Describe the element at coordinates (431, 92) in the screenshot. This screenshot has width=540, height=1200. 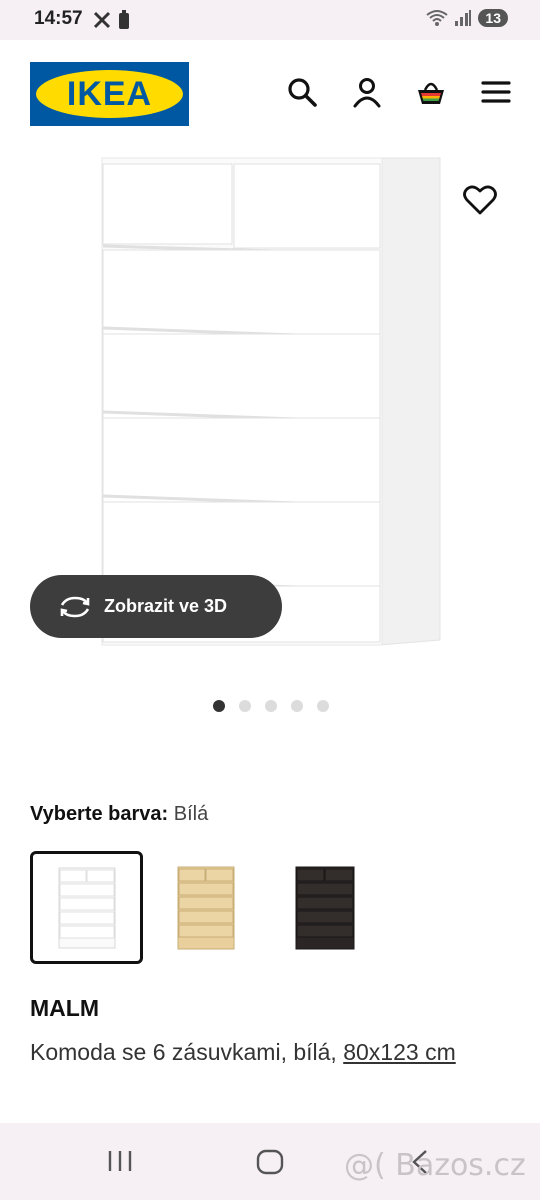
I see `cart-icon` at that location.